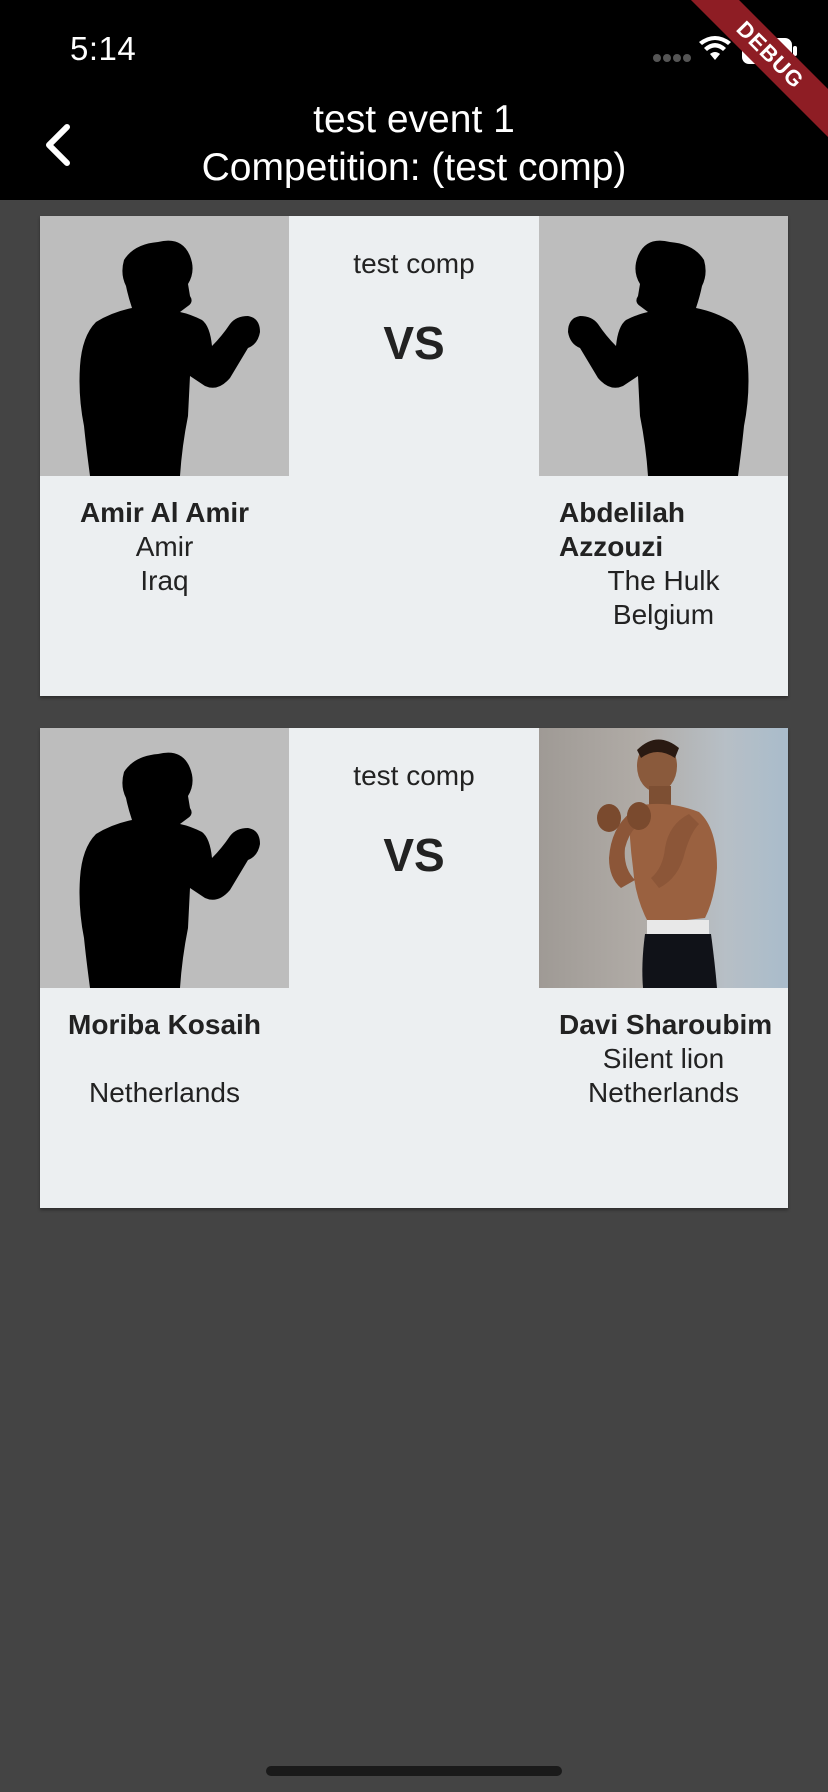 The width and height of the screenshot is (828, 1792). Describe the element at coordinates (663, 614) in the screenshot. I see `fighter-country: Belgium` at that location.